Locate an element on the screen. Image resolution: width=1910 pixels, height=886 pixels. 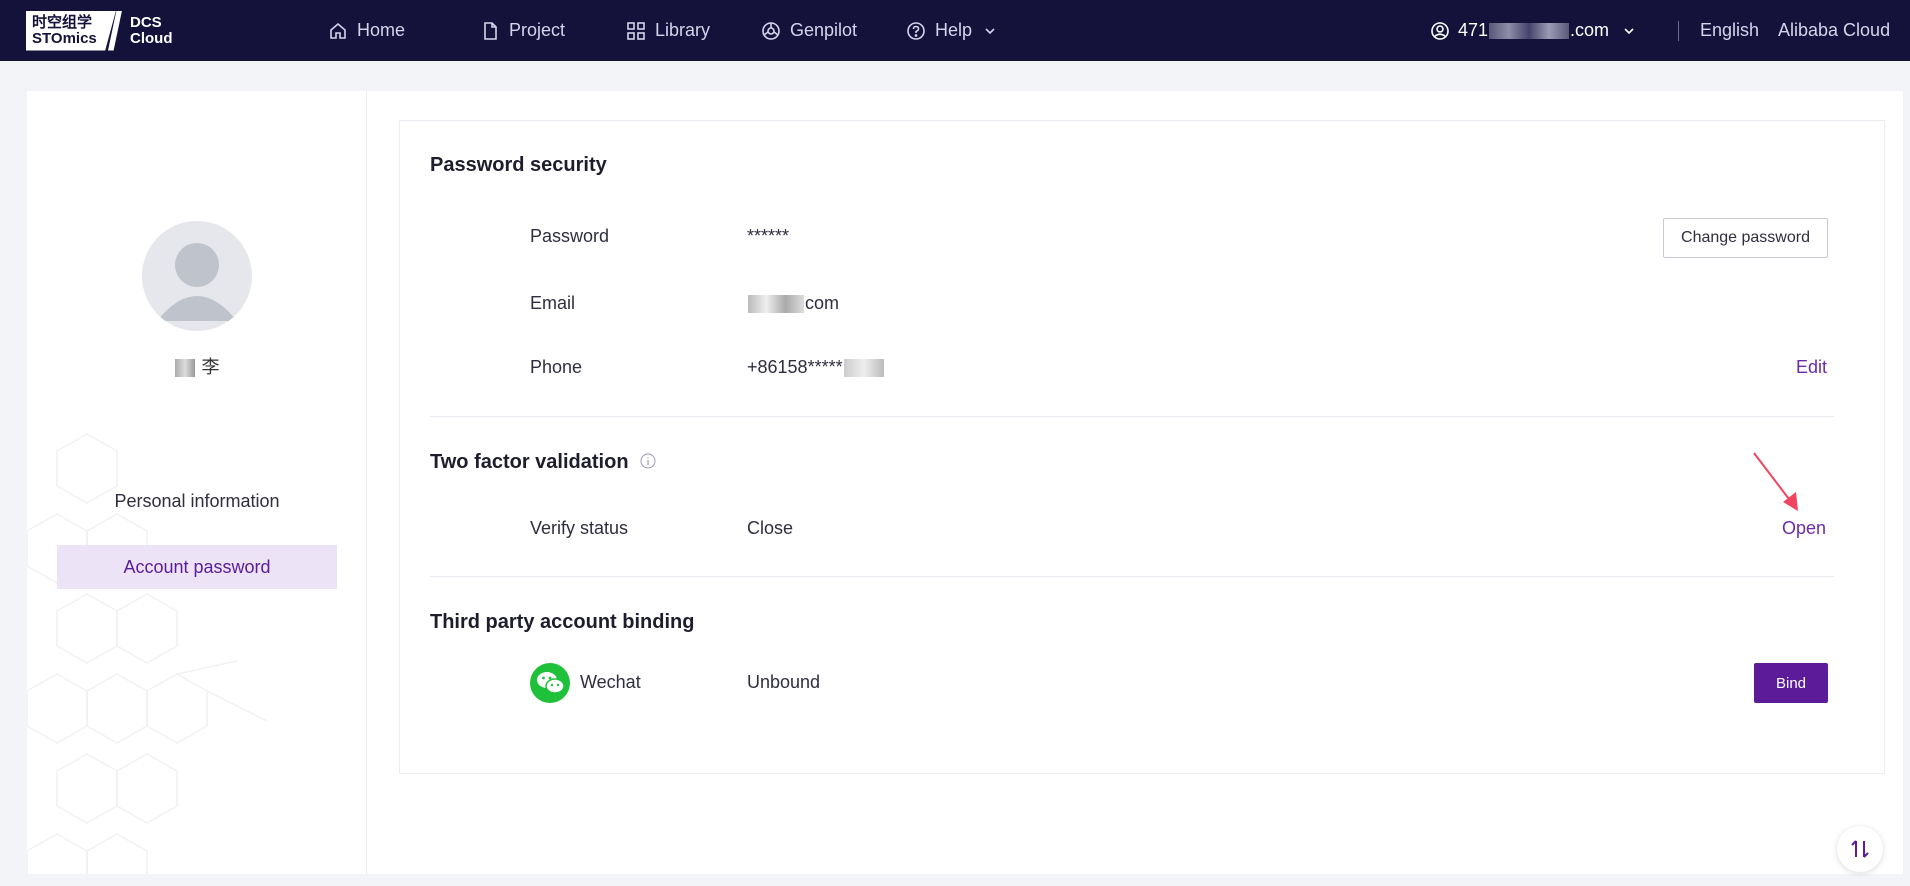
info-icon is located at coordinates (648, 461).